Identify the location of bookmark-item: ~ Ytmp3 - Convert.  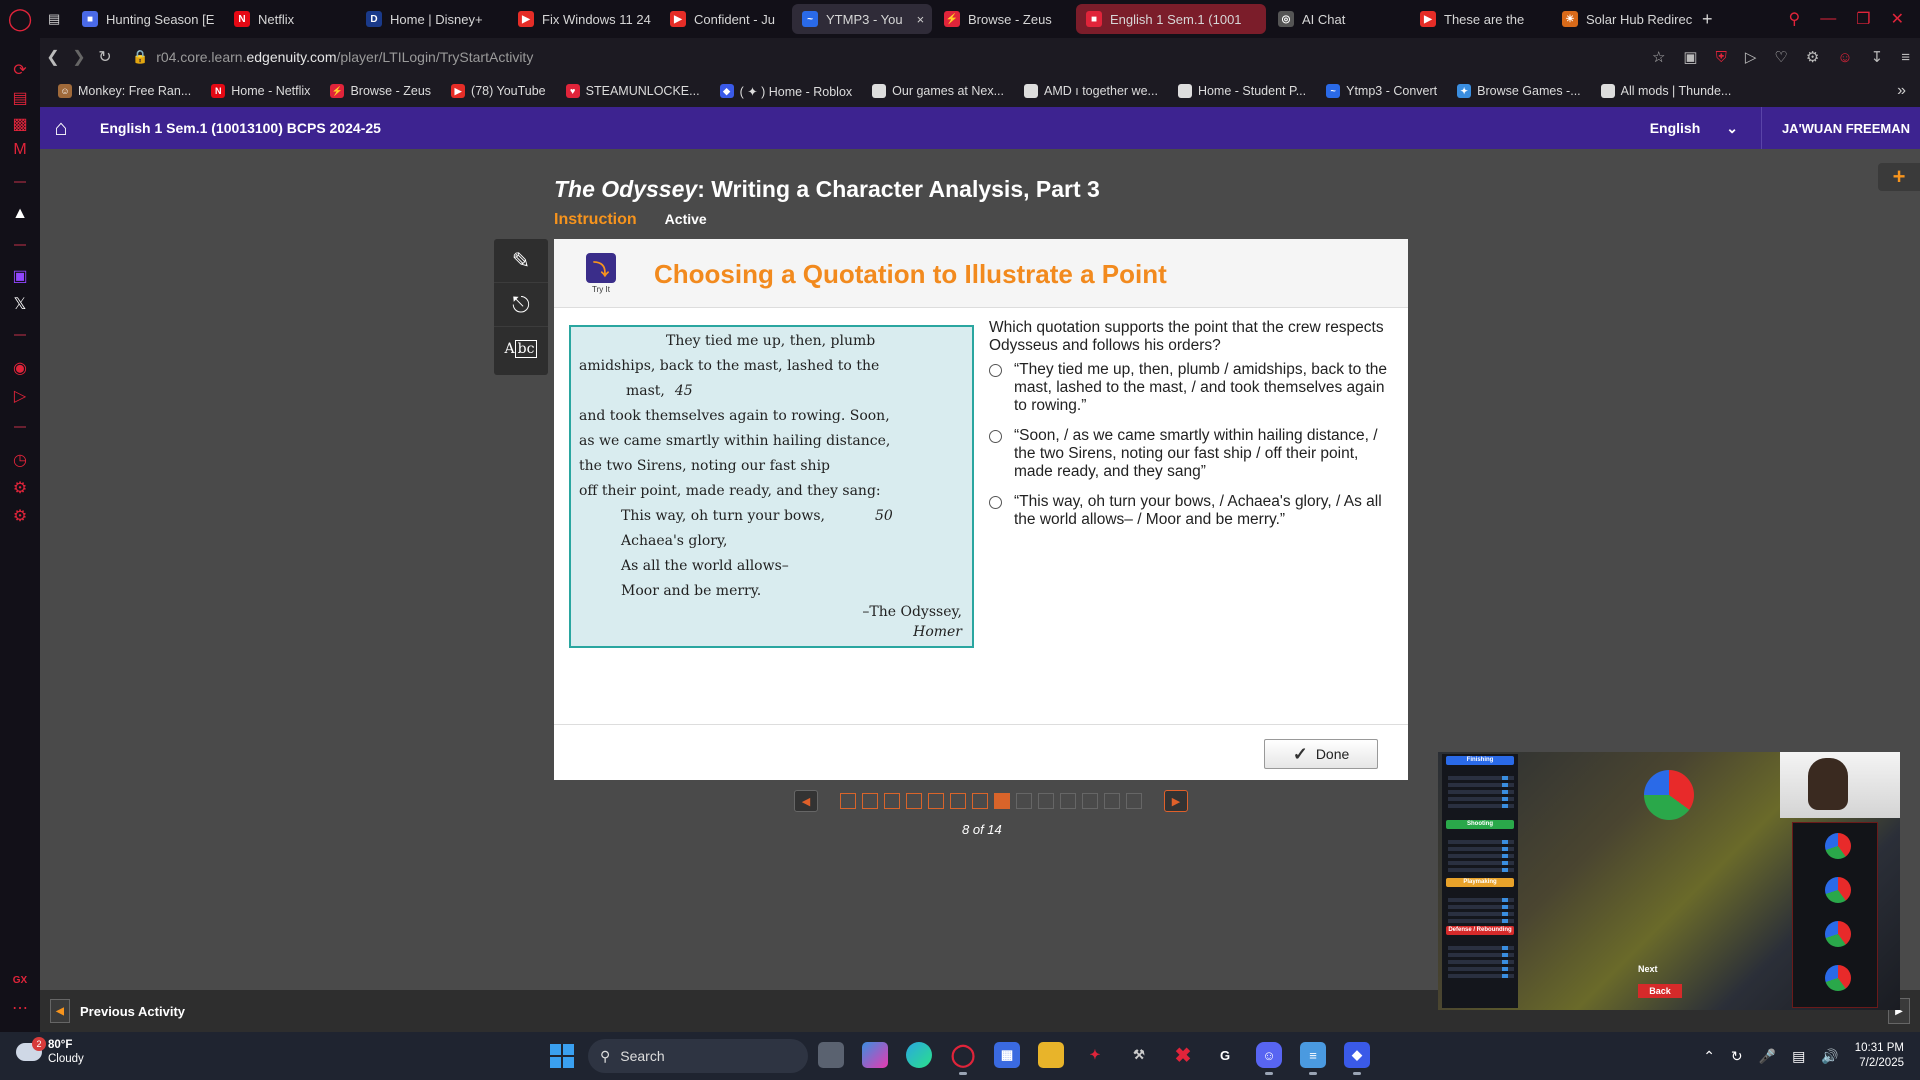
(1381, 91).